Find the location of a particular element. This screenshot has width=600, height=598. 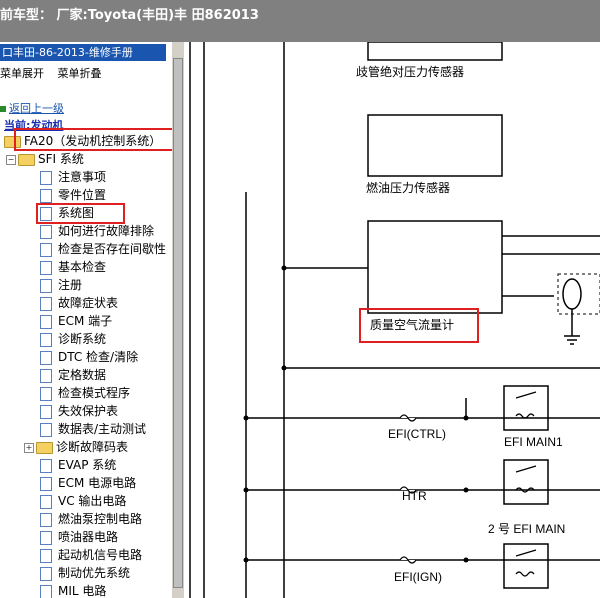

tree-item-label: 诊断故障码表 is located at coordinates (92, 447).